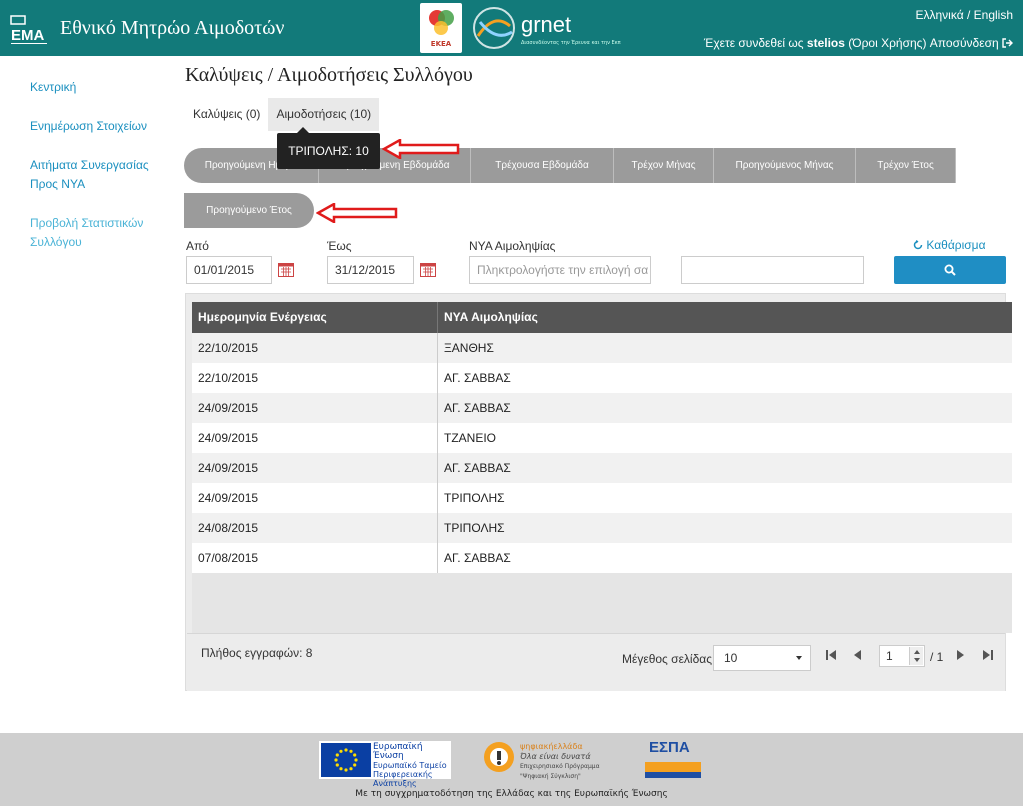 This screenshot has height=806, width=1023. Describe the element at coordinates (560, 766) in the screenshot. I see `digital-text-line: Επιχειρησιακό Πρόγραμμα` at that location.